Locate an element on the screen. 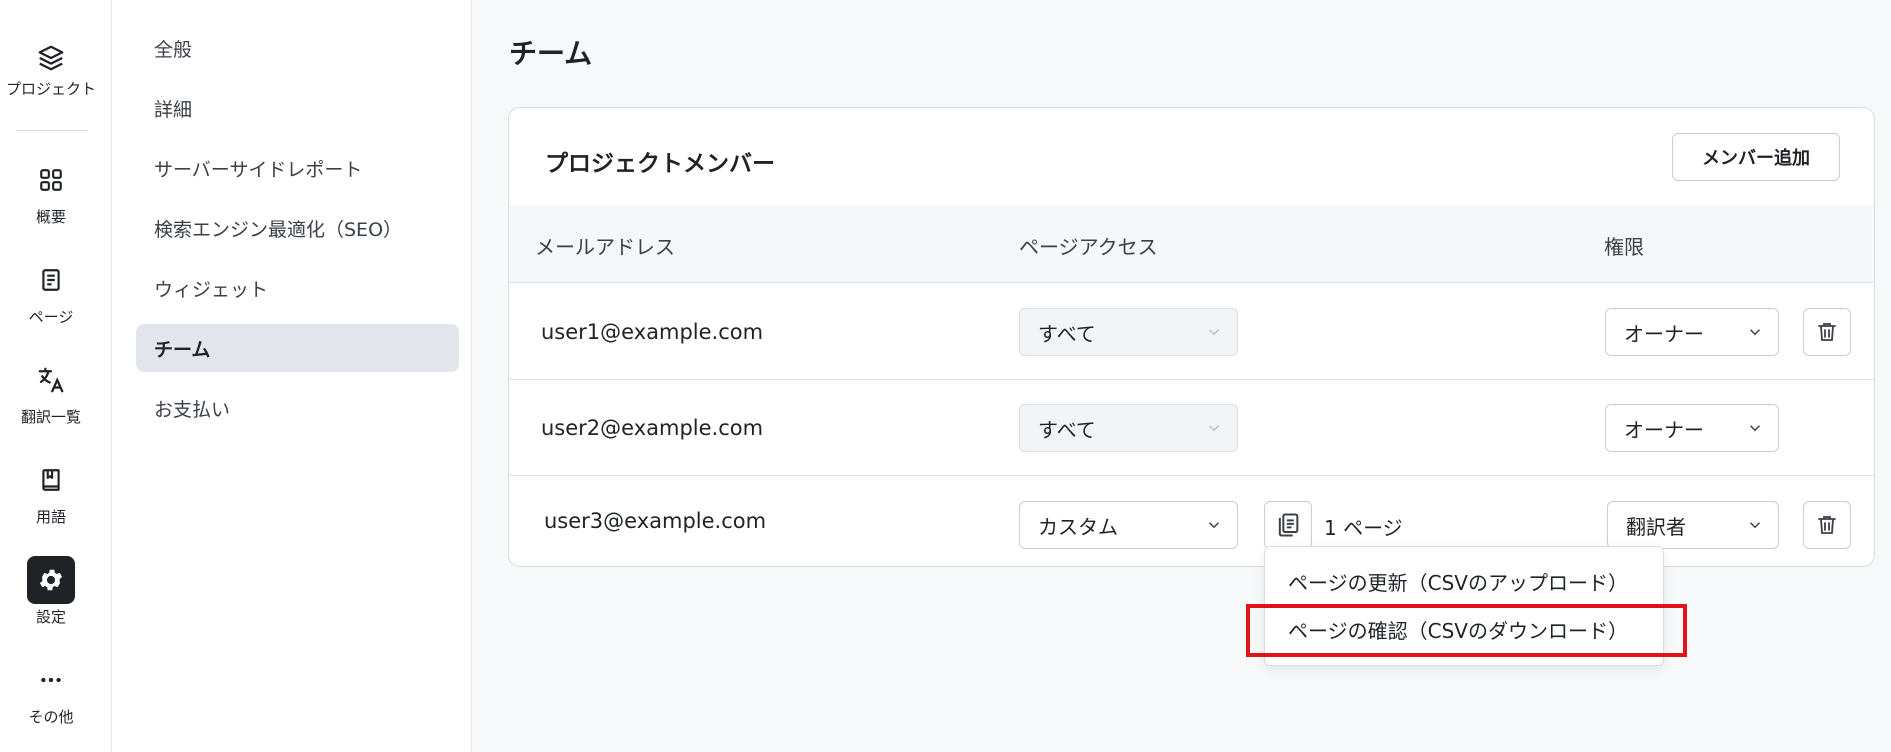 The image size is (1891, 752). page-count: 1 ページ is located at coordinates (1363, 528).